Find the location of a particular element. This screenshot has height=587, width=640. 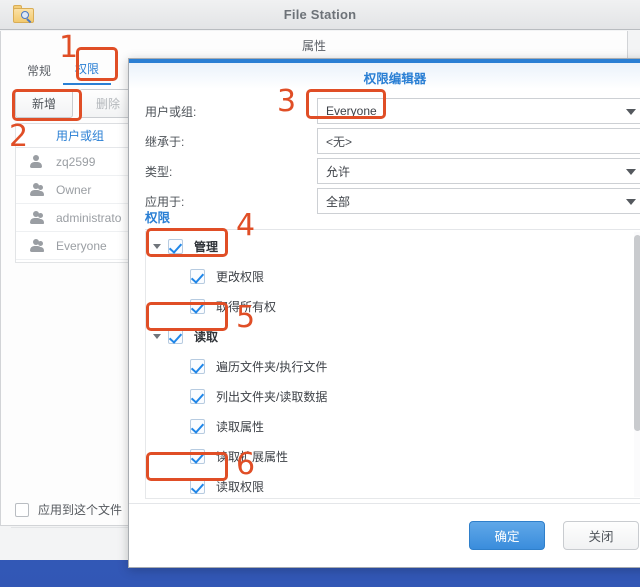

permission-tree-scrollbar is located at coordinates (637, 364).